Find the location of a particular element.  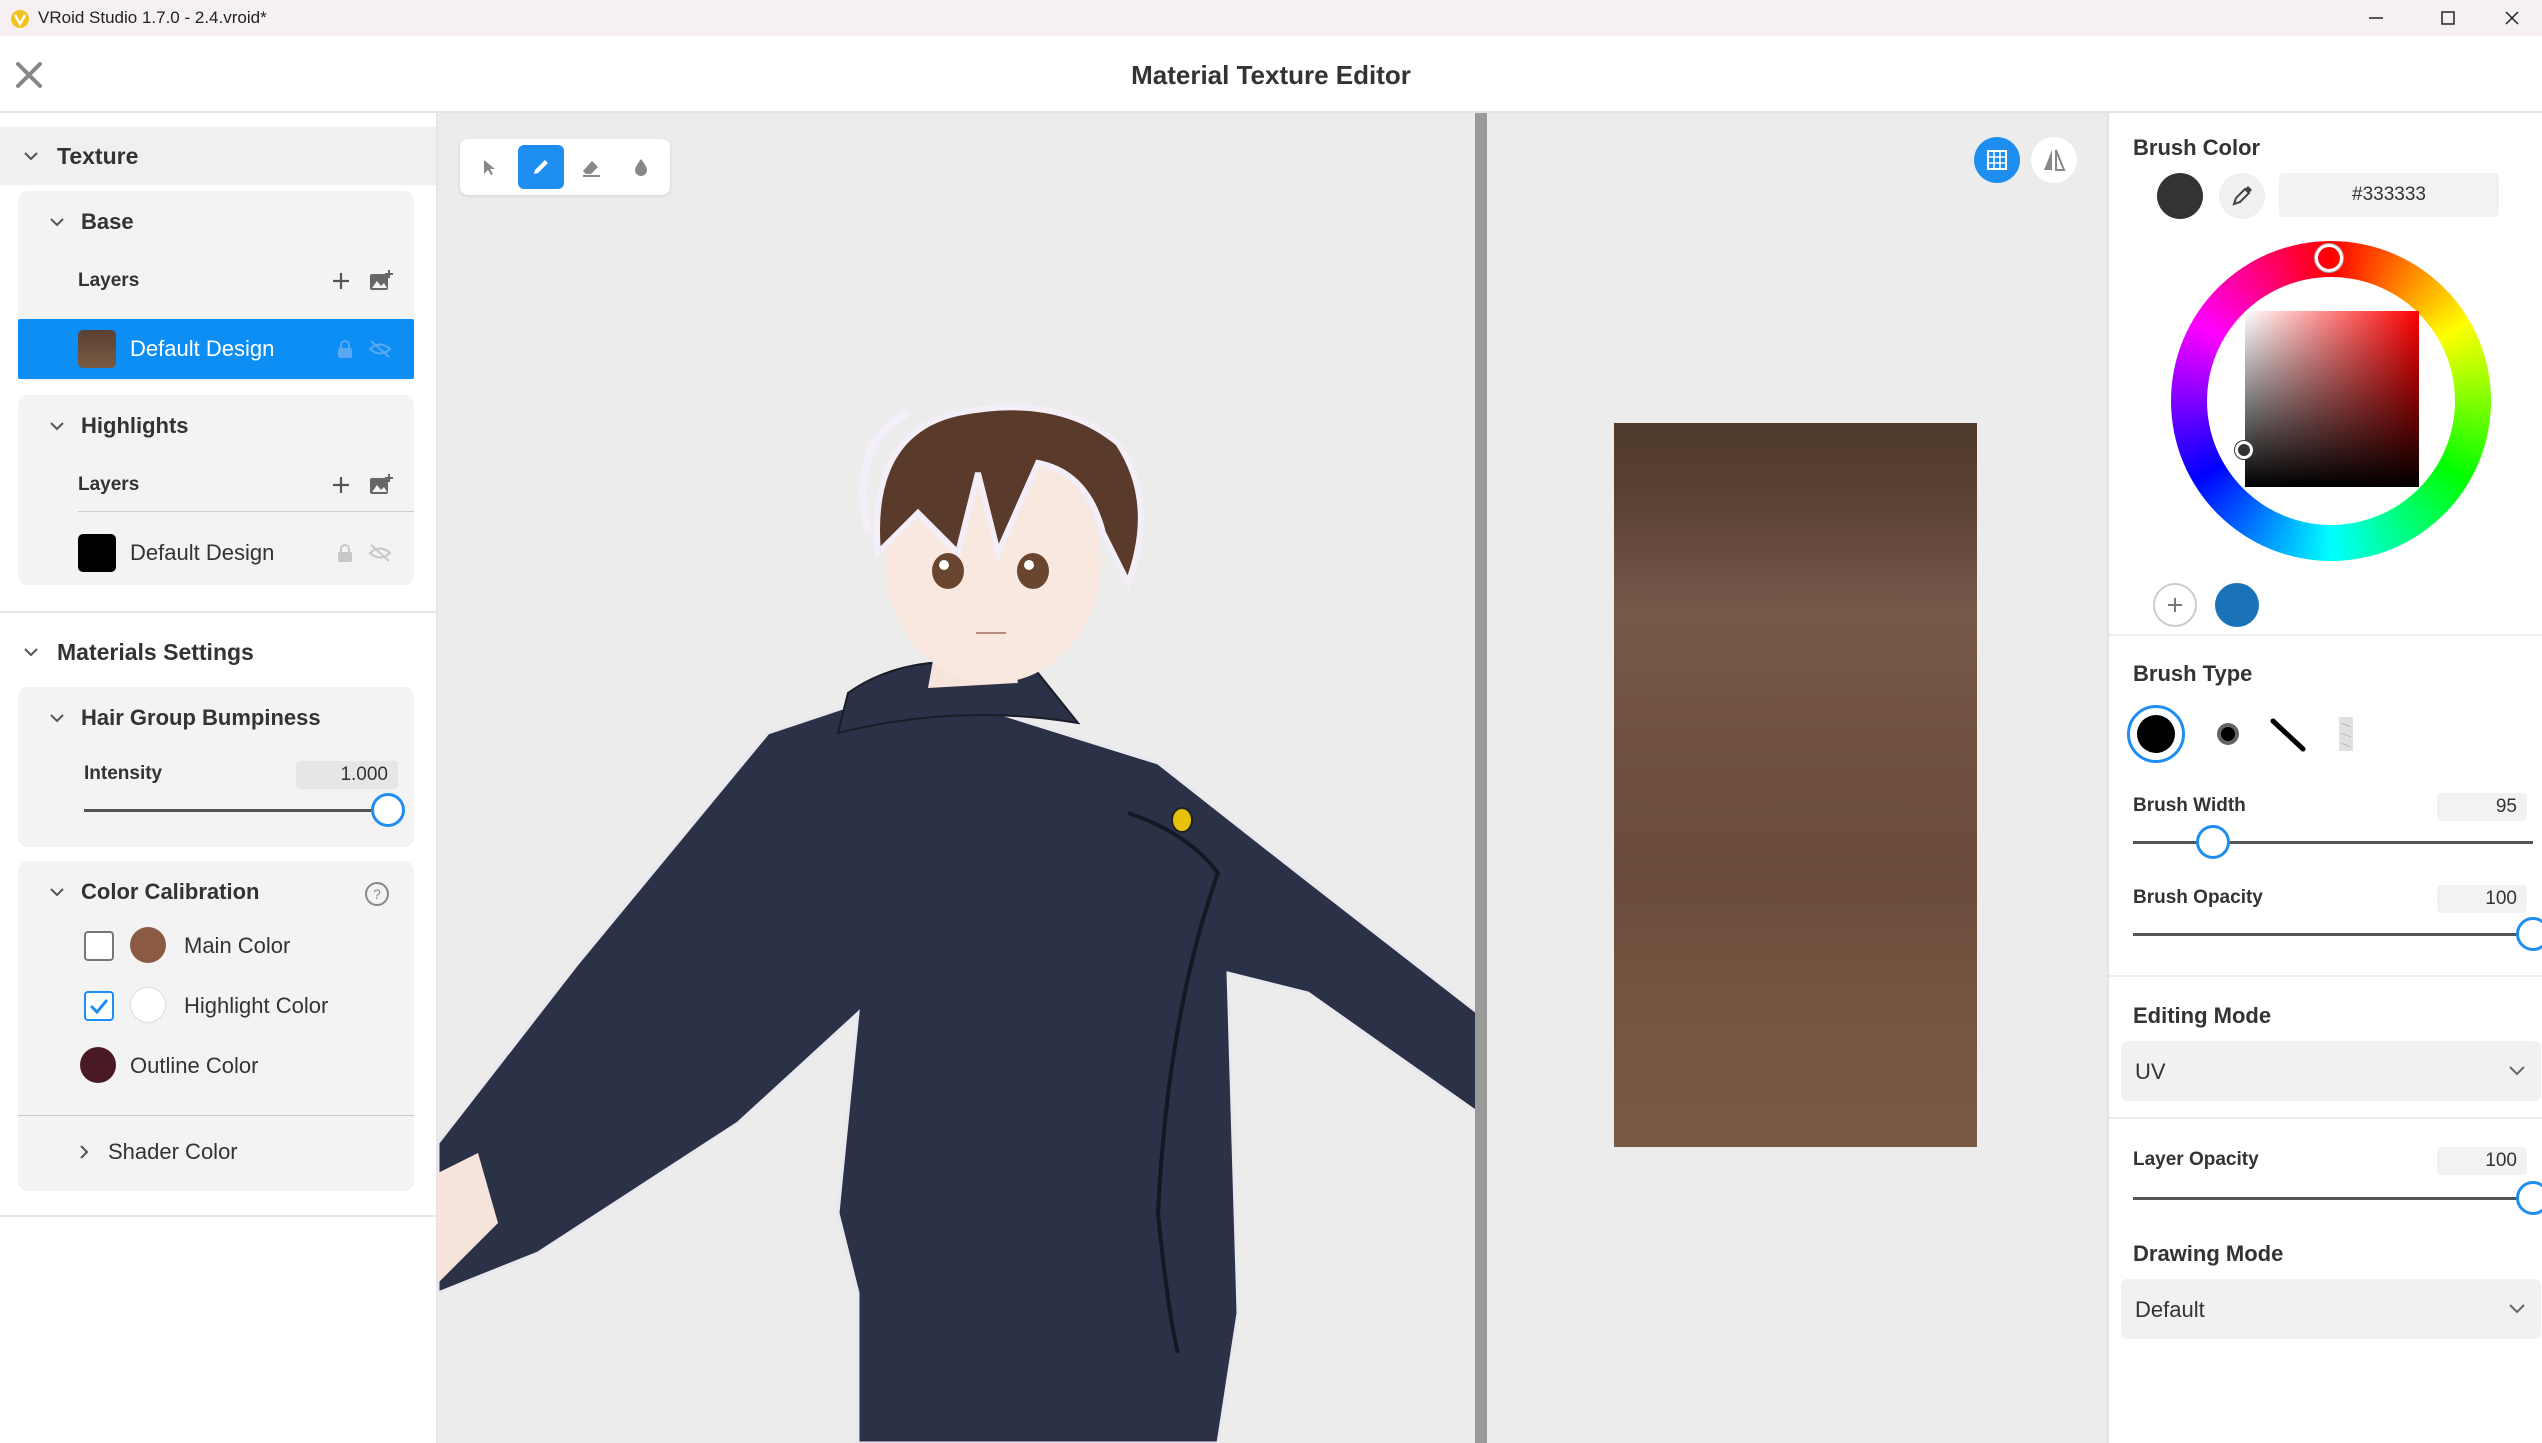

pen-tool is located at coordinates (541, 167).